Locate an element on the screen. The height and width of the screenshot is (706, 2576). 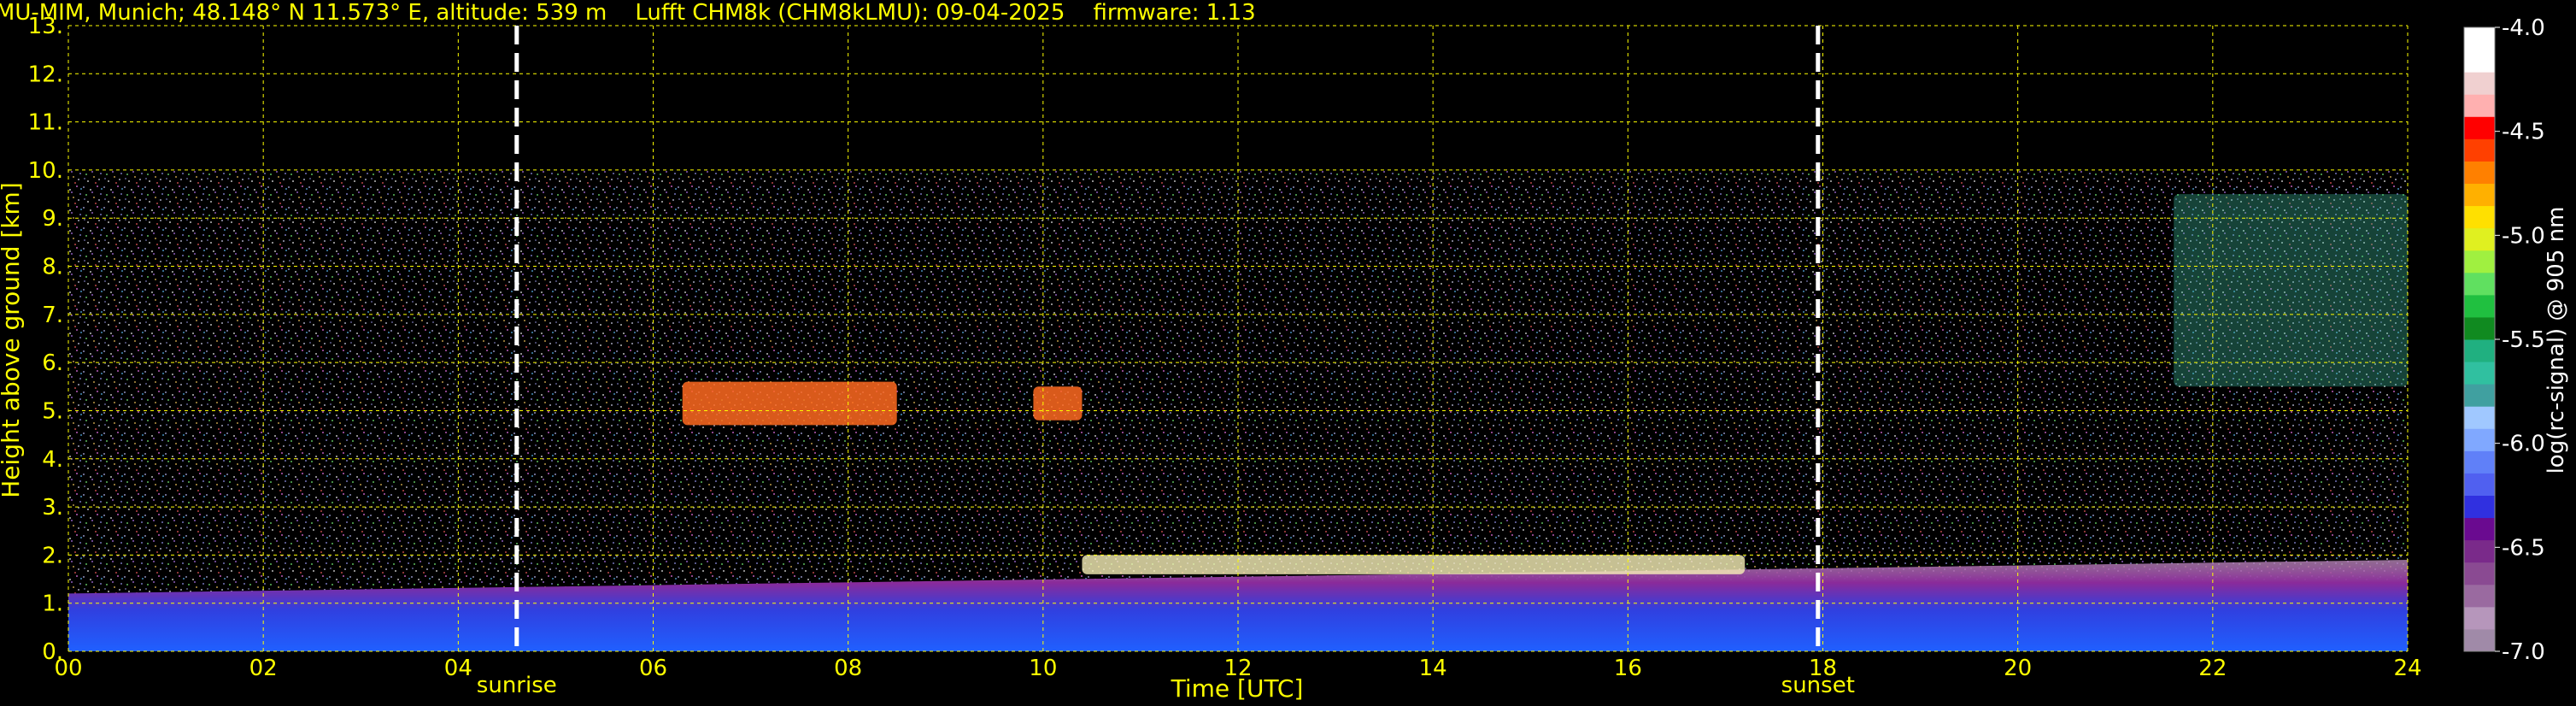
y-axis-label: Height above ground [km] is located at coordinates (12, 340).